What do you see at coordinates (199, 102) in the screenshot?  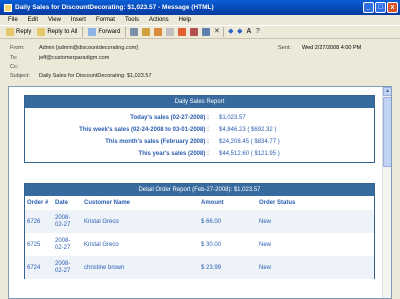 I see `daily-sales-title: Daily Sales Report` at bounding box center [199, 102].